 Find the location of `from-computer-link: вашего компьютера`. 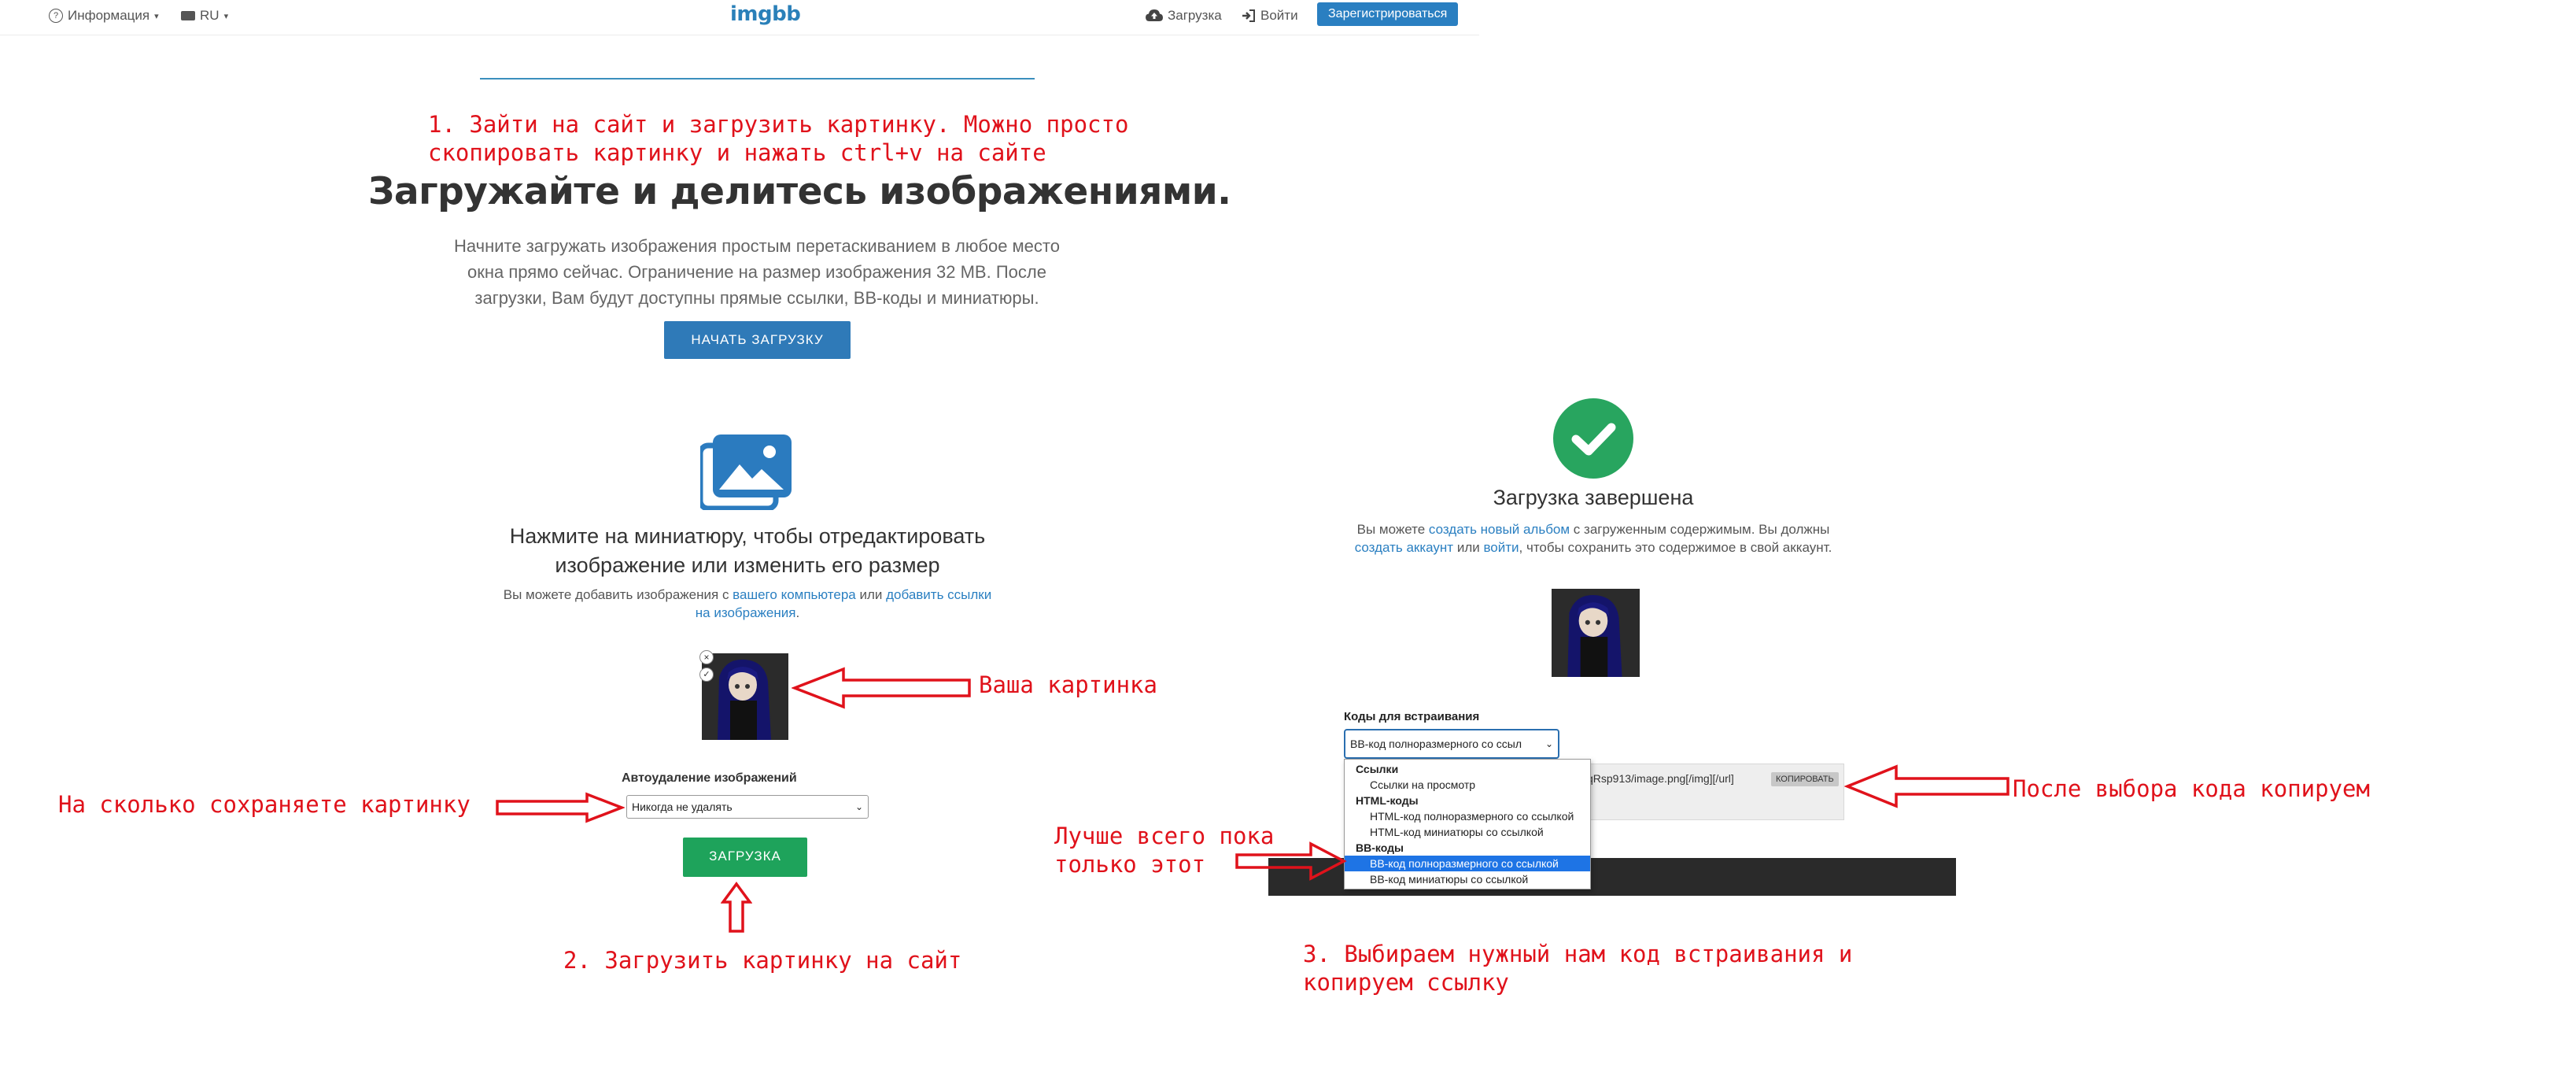

from-computer-link: вашего компьютера is located at coordinates (794, 594).